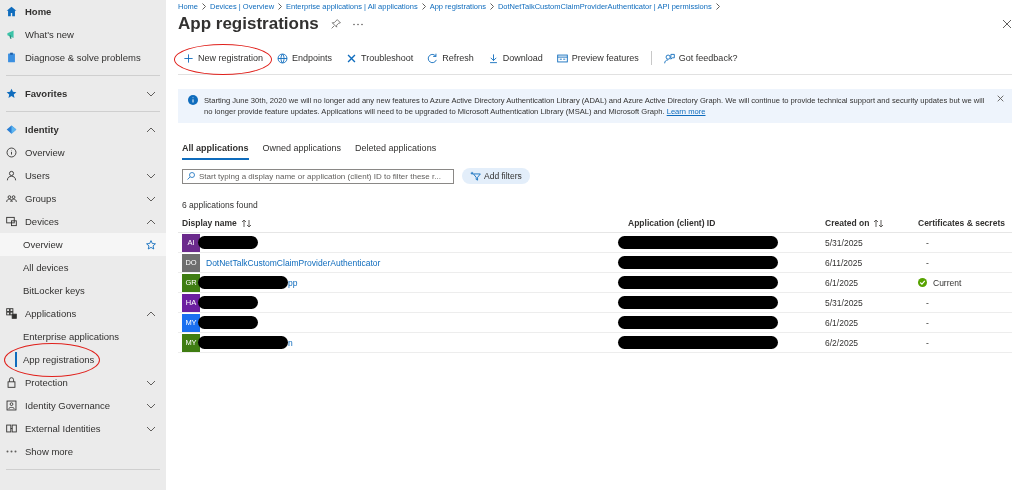 The width and height of the screenshot is (1024, 490). Describe the element at coordinates (283, 58) in the screenshot. I see `globe-icon` at that location.